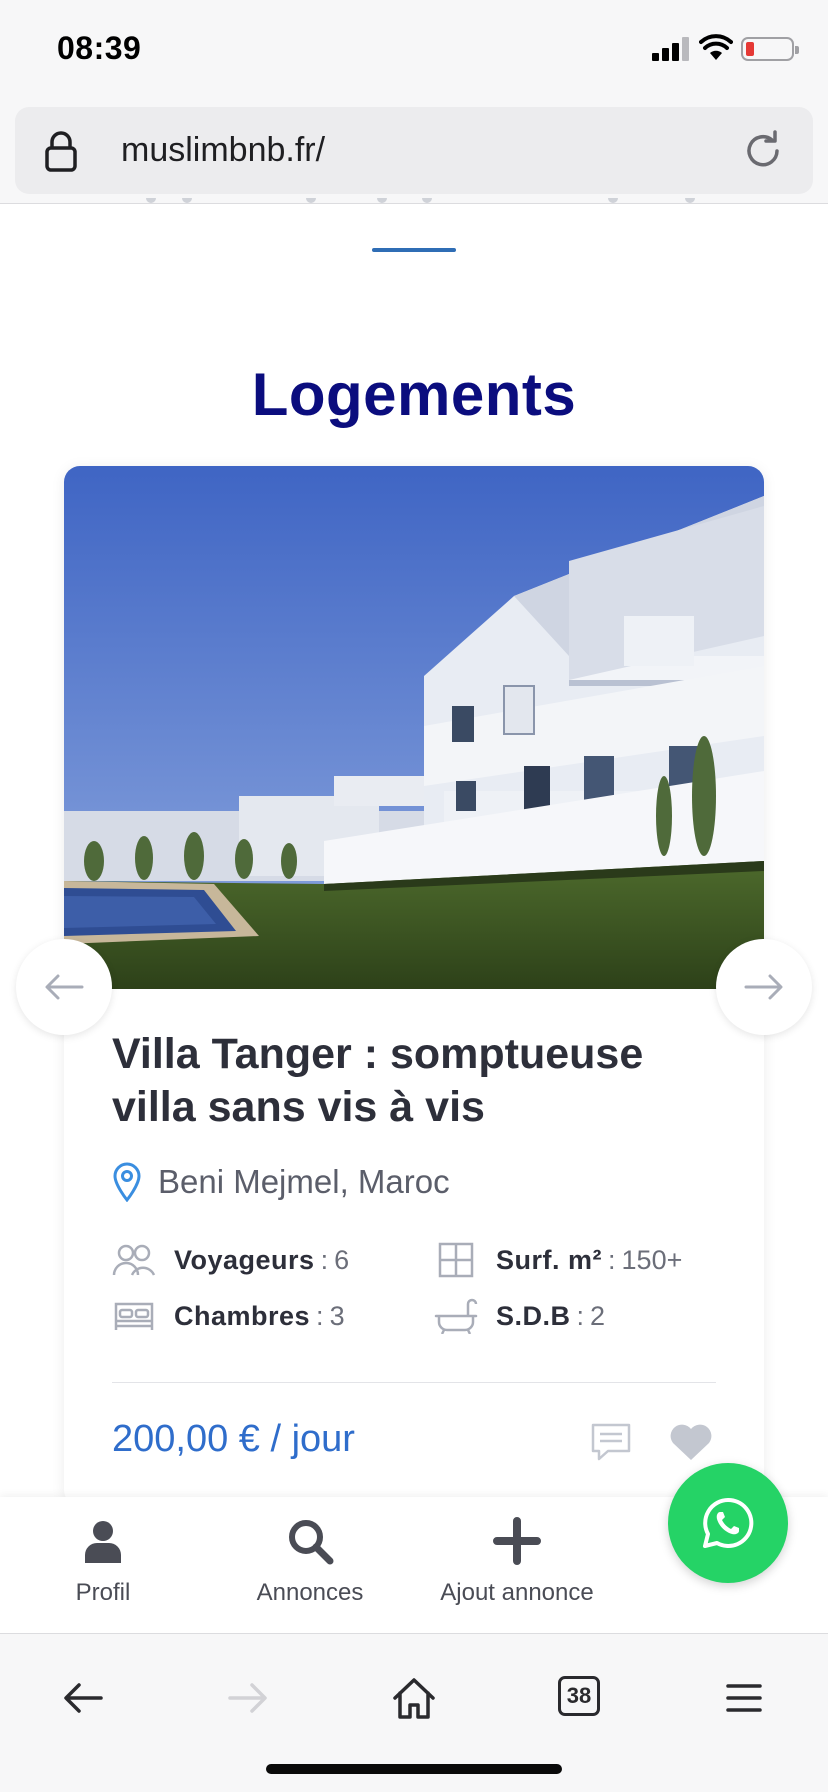  What do you see at coordinates (134, 1316) in the screenshot?
I see `bed-icon` at bounding box center [134, 1316].